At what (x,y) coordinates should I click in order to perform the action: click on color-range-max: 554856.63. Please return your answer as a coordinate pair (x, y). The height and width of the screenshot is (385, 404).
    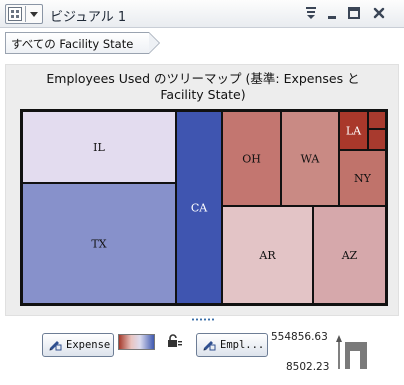
    Looking at the image, I should click on (299, 337).